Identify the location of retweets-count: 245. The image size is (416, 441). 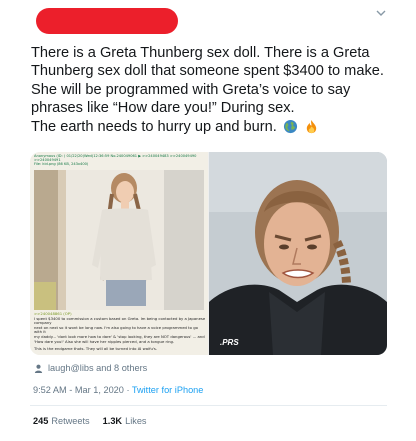
(41, 421).